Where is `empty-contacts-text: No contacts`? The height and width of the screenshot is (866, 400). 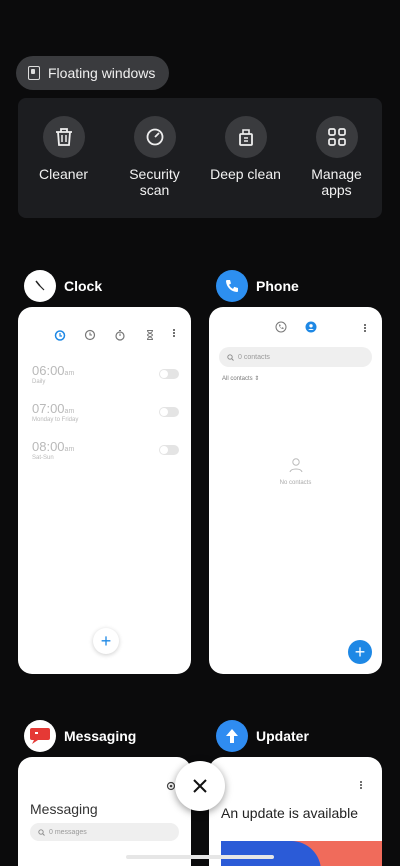
empty-contacts-text: No contacts is located at coordinates (295, 483).